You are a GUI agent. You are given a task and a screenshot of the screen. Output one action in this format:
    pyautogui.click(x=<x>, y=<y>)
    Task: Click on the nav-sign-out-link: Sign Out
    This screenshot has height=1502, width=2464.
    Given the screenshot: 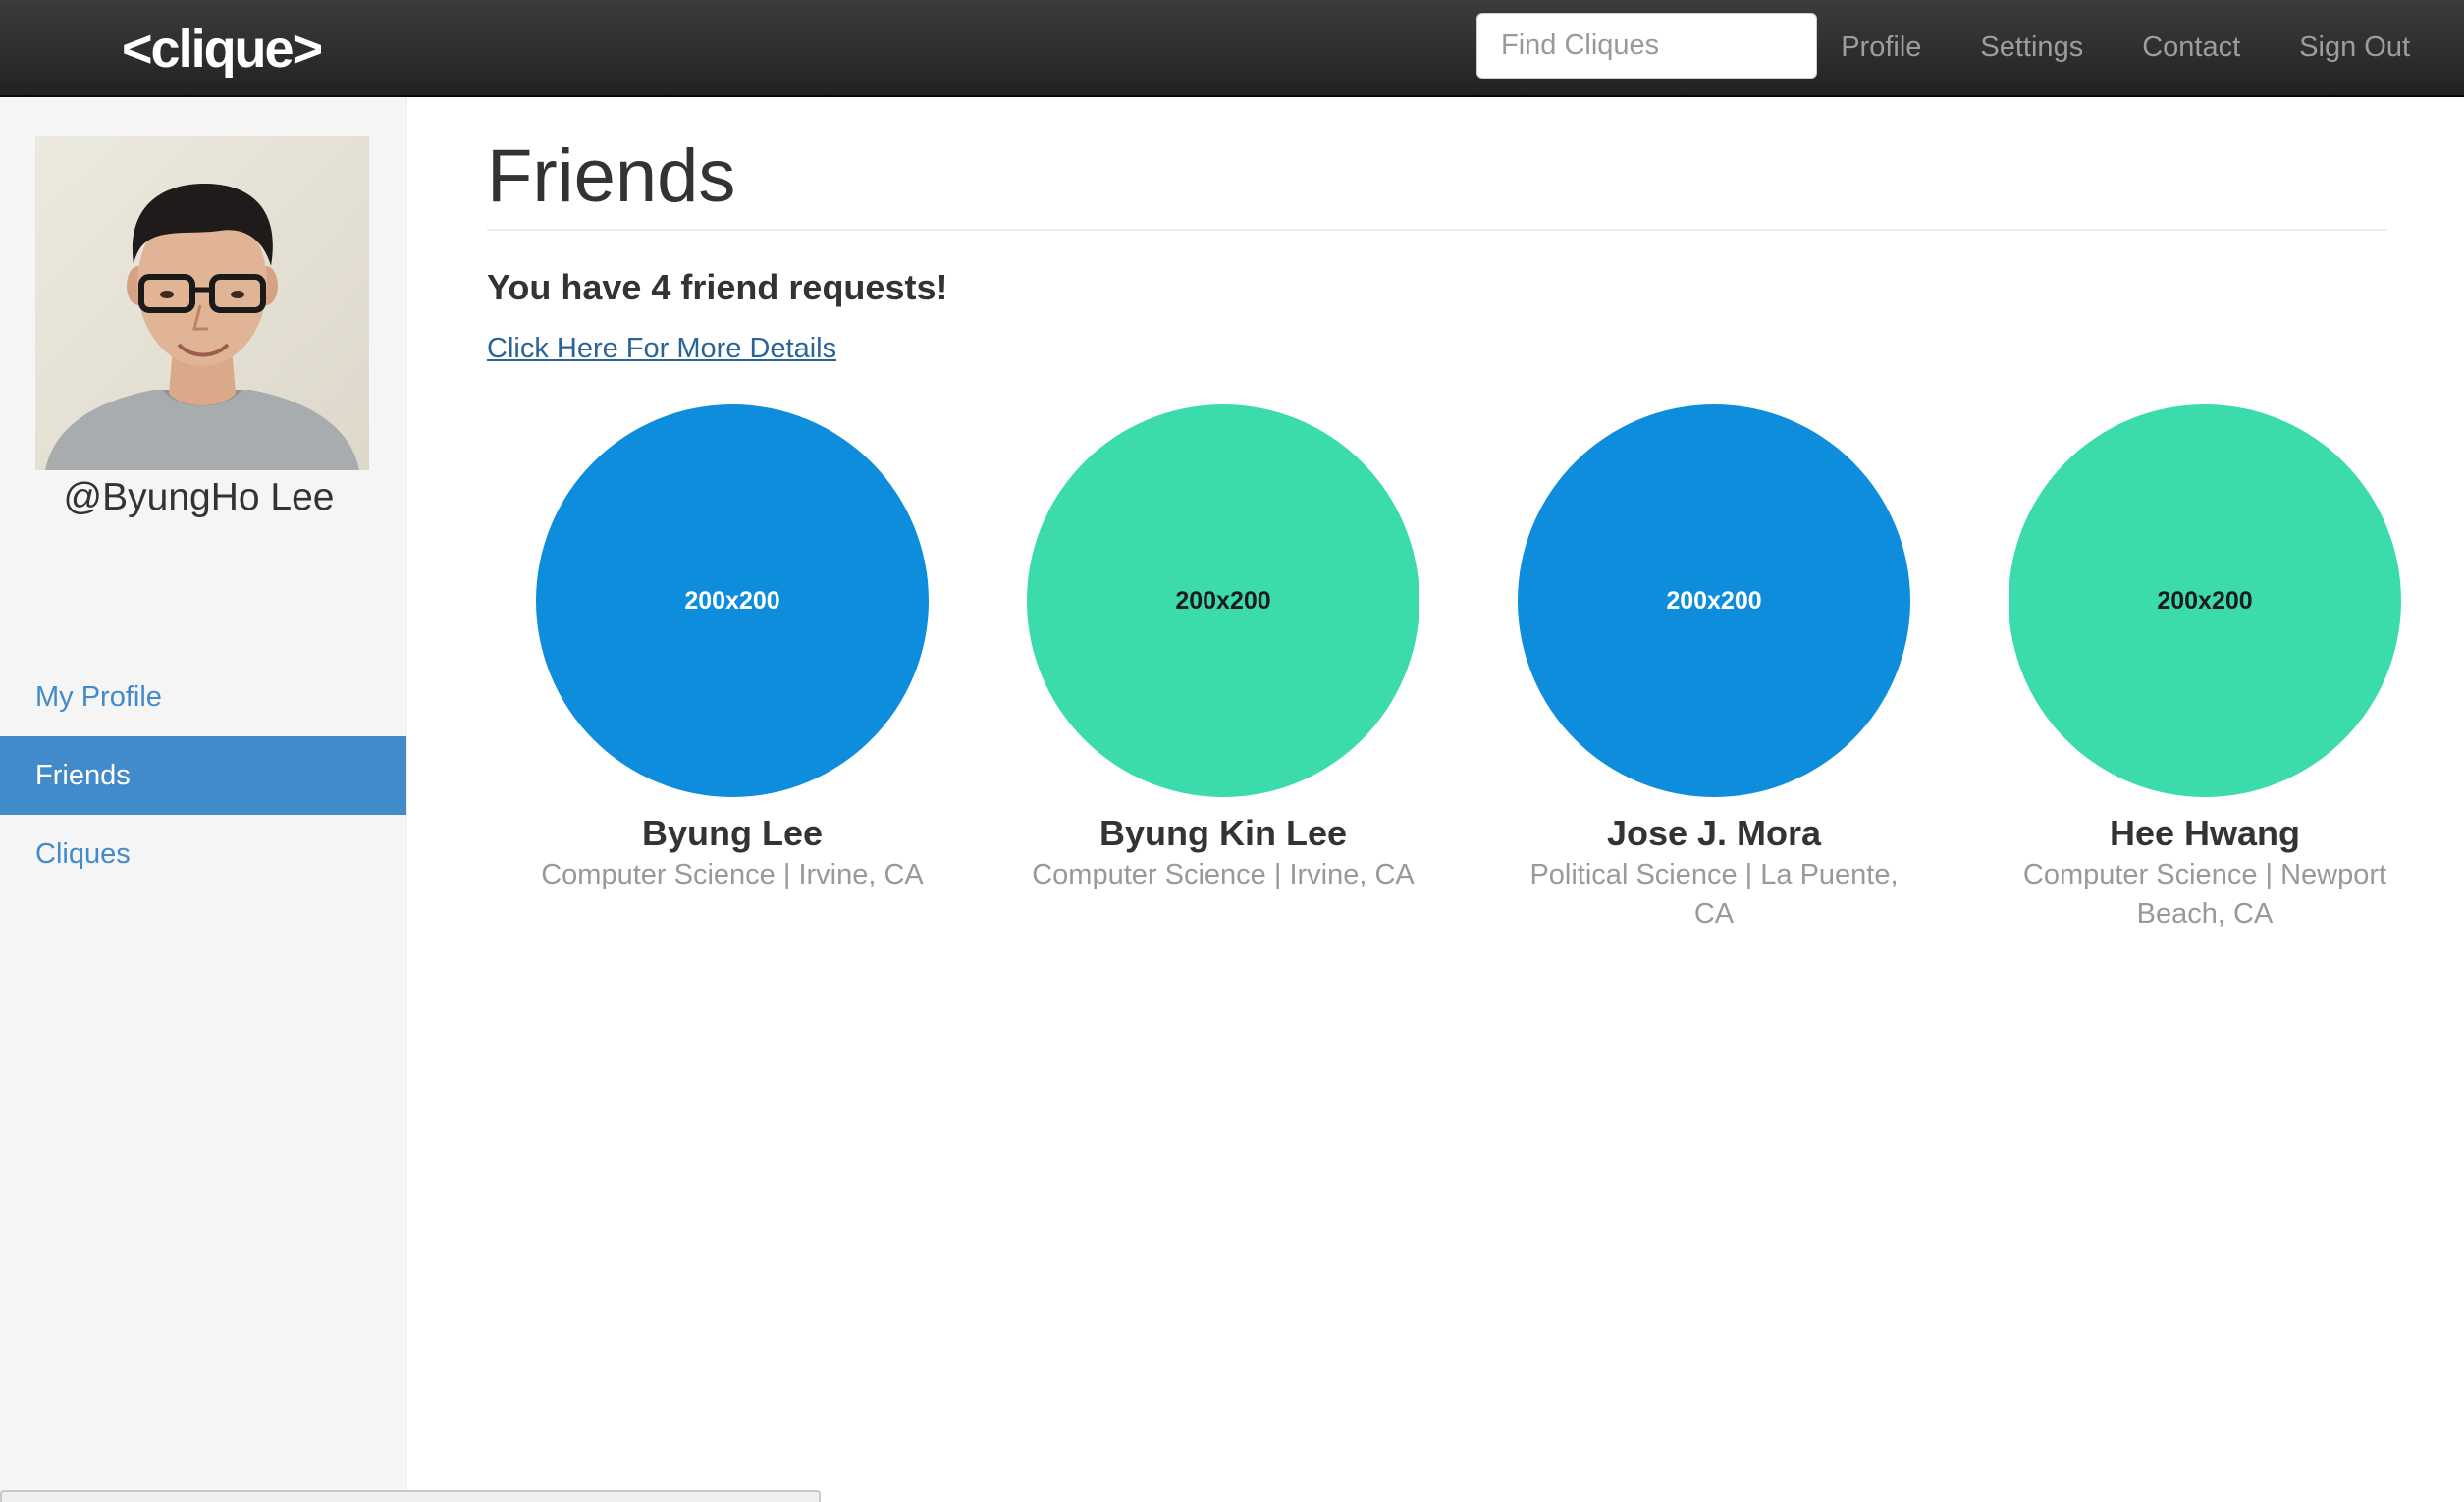 What is the action you would take?
    pyautogui.click(x=2367, y=47)
    